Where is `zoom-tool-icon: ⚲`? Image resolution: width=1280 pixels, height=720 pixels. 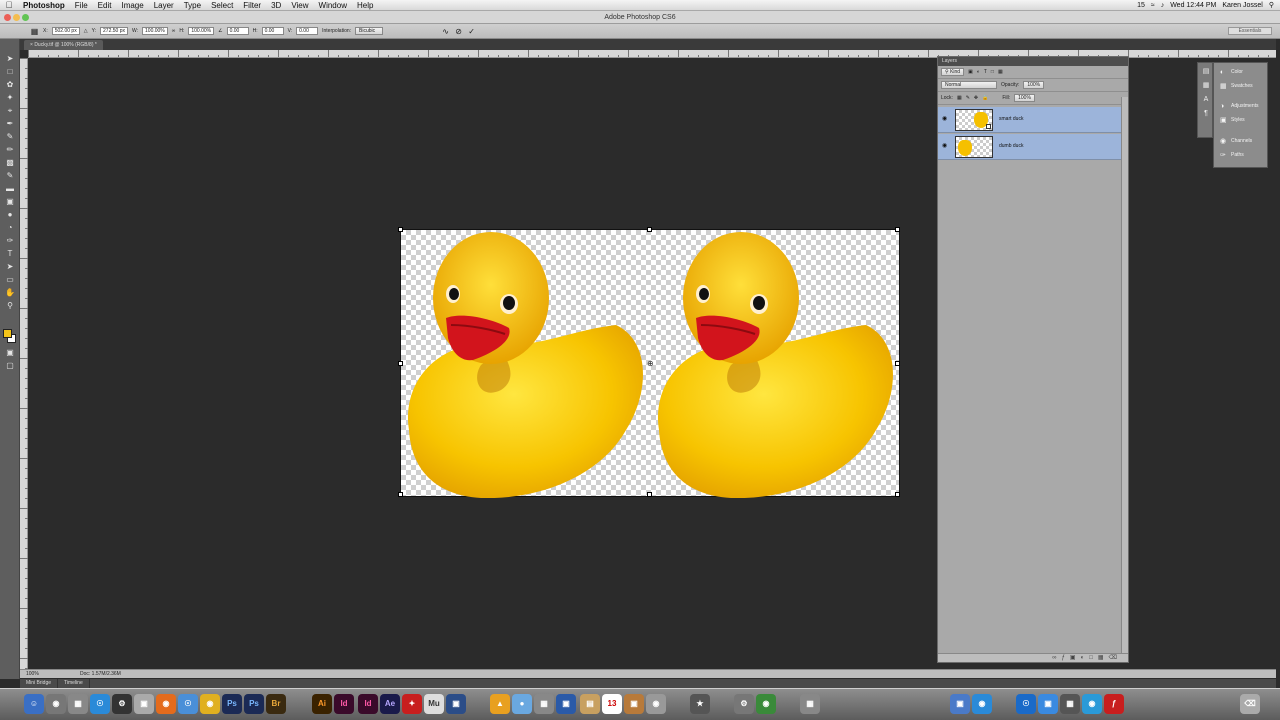
zoom-tool-icon: ⚲ is located at coordinates (10, 305).